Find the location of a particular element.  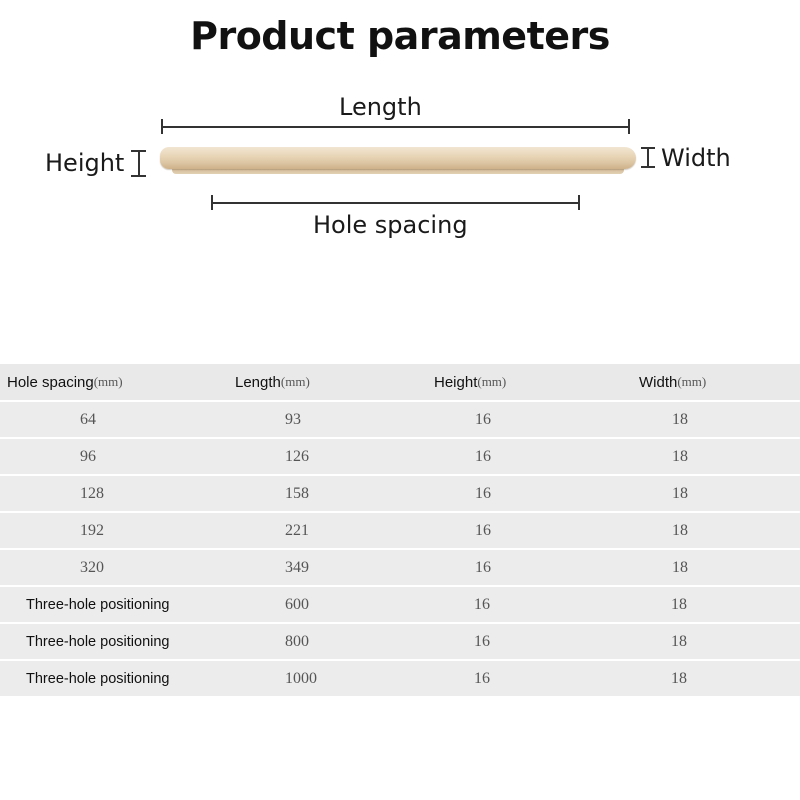

table-row: Three-hole positioning 1000 16 18 is located at coordinates (400, 679).